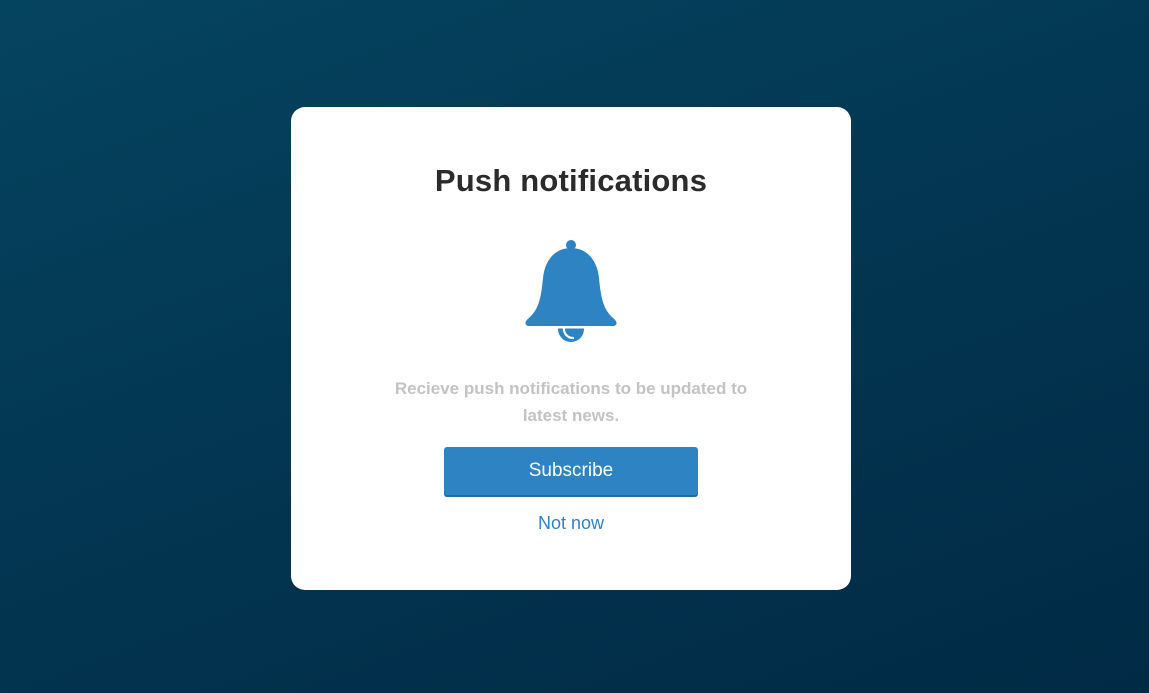 The image size is (1149, 693). What do you see at coordinates (571, 292) in the screenshot?
I see `bell-icon` at bounding box center [571, 292].